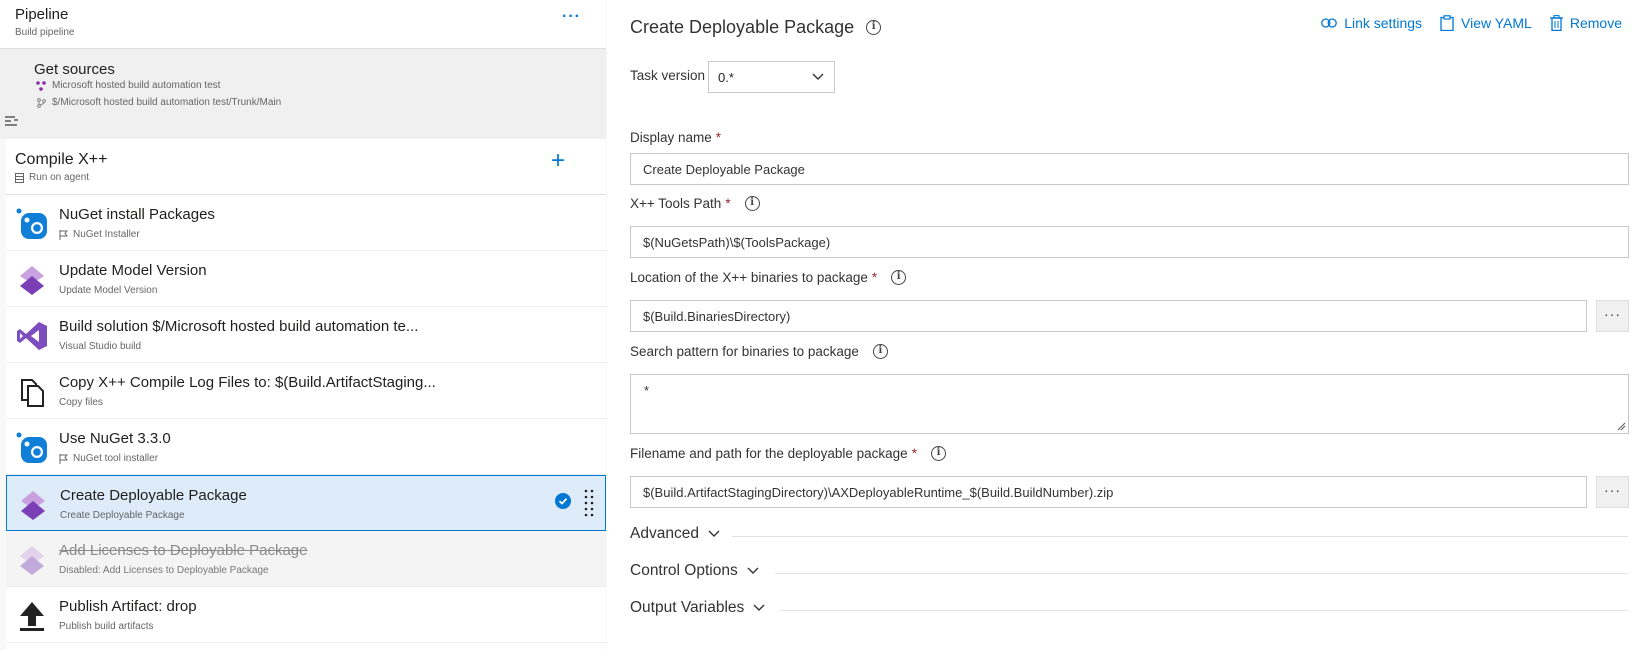 The width and height of the screenshot is (1638, 650). I want to click on task-subtitle: Create Deployable Package, so click(122, 515).